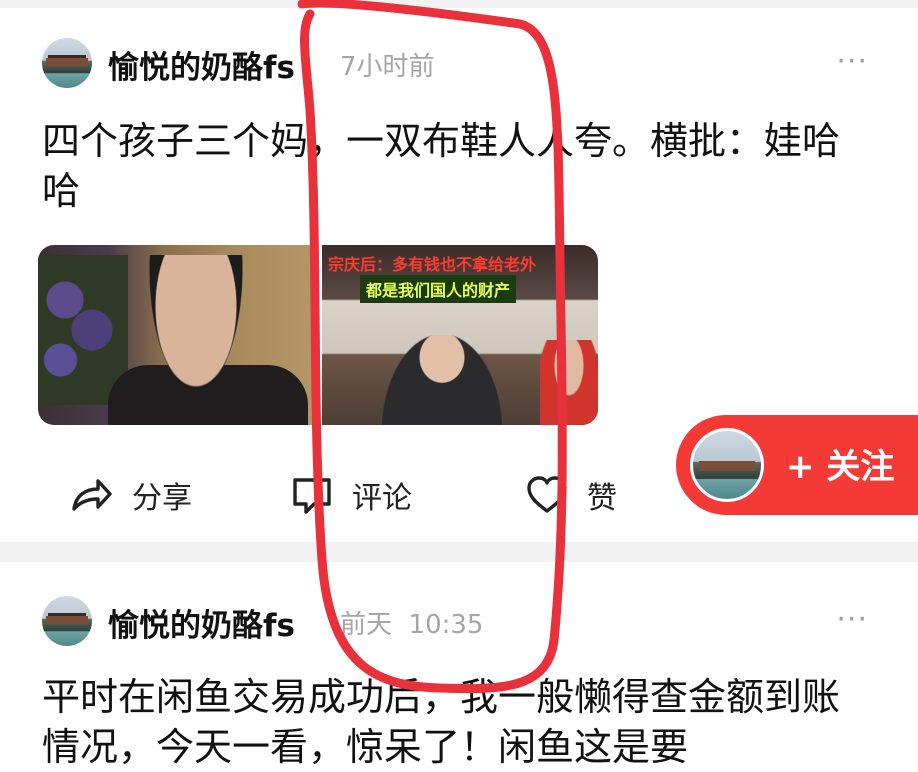  Describe the element at coordinates (602, 498) in the screenshot. I see `like-label: 赞` at that location.